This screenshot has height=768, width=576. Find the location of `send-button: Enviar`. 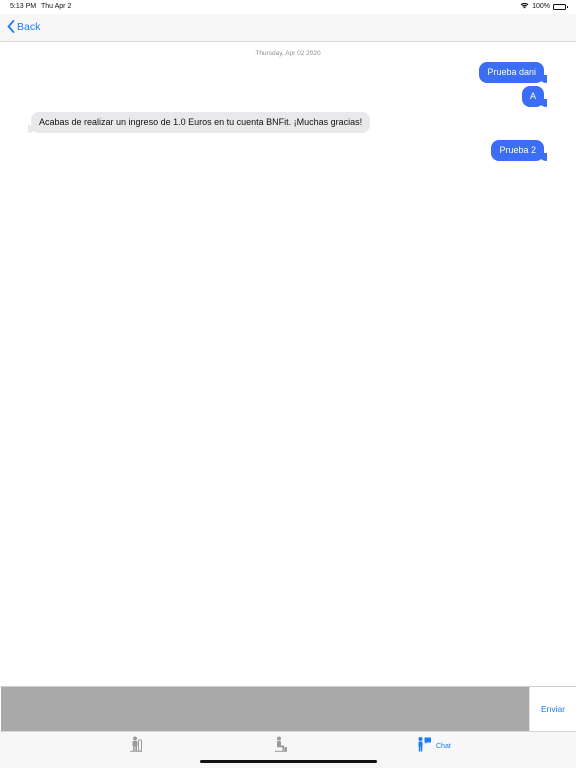

send-button: Enviar is located at coordinates (552, 709).